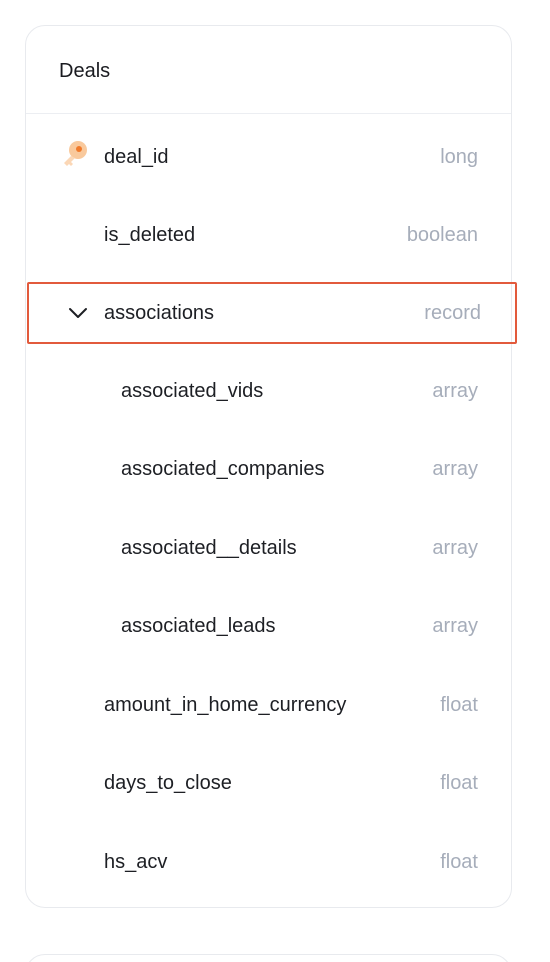  I want to click on field-row-associated-companies: associated_companies array, so click(268, 470).